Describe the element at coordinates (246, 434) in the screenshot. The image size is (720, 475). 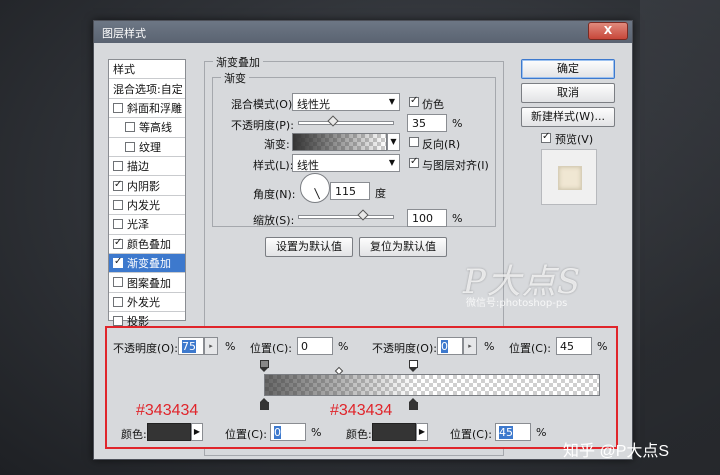
I see `color-position-label-1: 位置(C):` at that location.